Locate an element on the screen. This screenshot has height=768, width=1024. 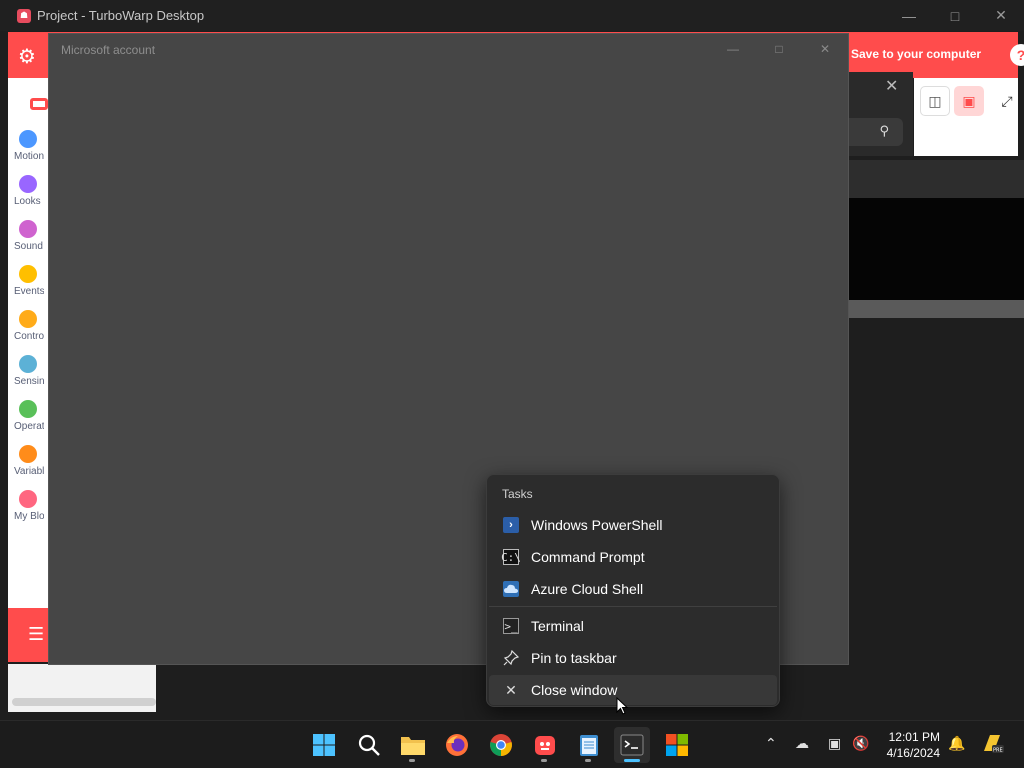
workspace-scroll-area is located at coordinates (82, 688).